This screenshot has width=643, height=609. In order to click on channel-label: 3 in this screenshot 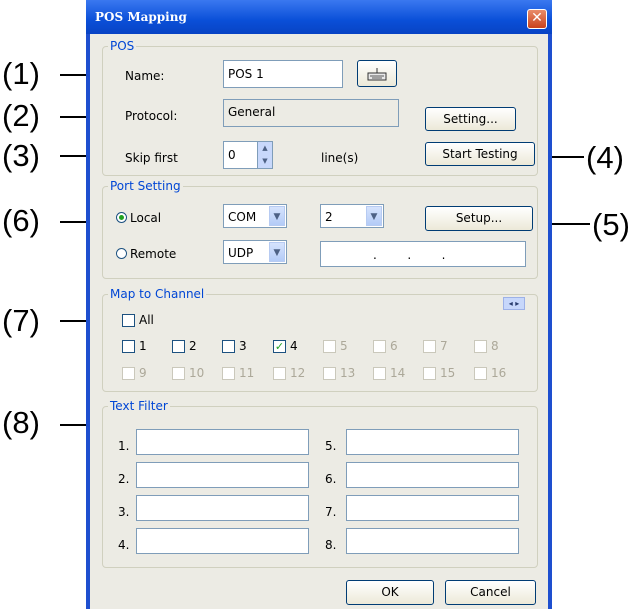, I will do `click(243, 346)`.